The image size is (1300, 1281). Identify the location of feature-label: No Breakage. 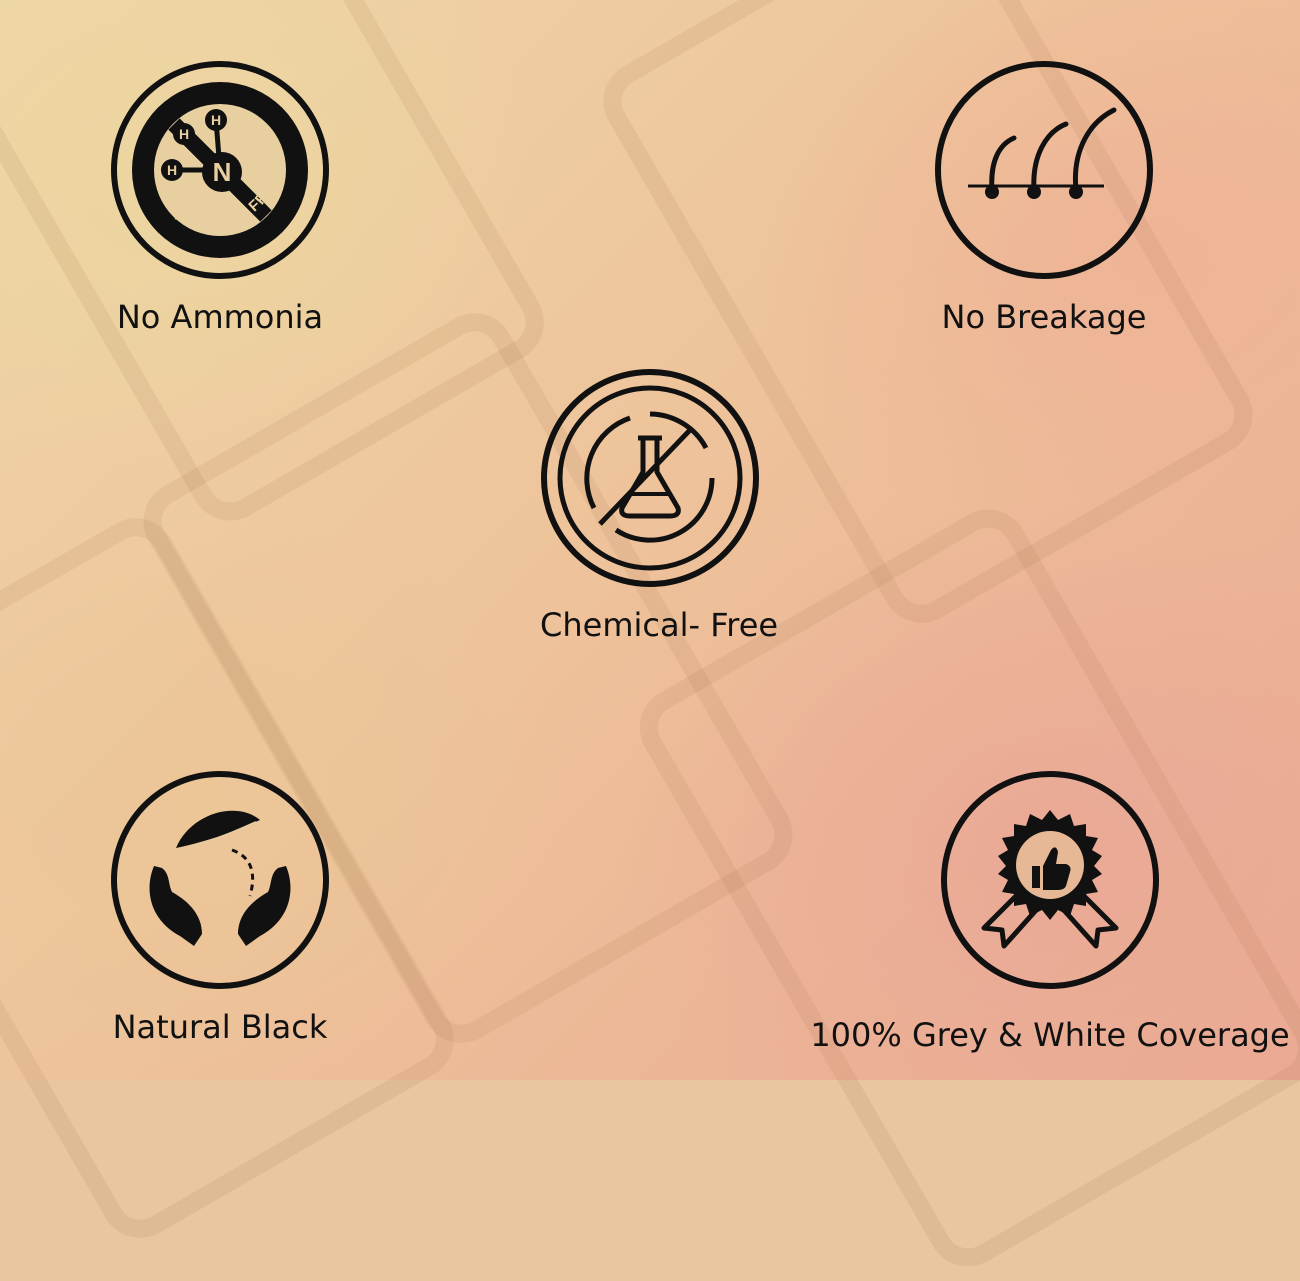
(1044, 317).